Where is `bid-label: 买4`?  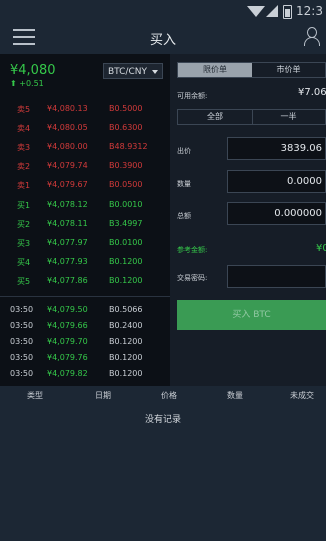 bid-label: 买4 is located at coordinates (24, 262).